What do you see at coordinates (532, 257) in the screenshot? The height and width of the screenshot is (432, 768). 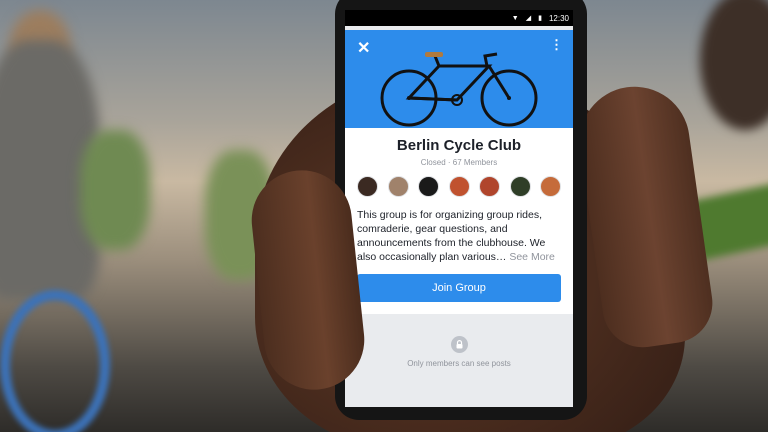 I see `see-more-link: See More` at bounding box center [532, 257].